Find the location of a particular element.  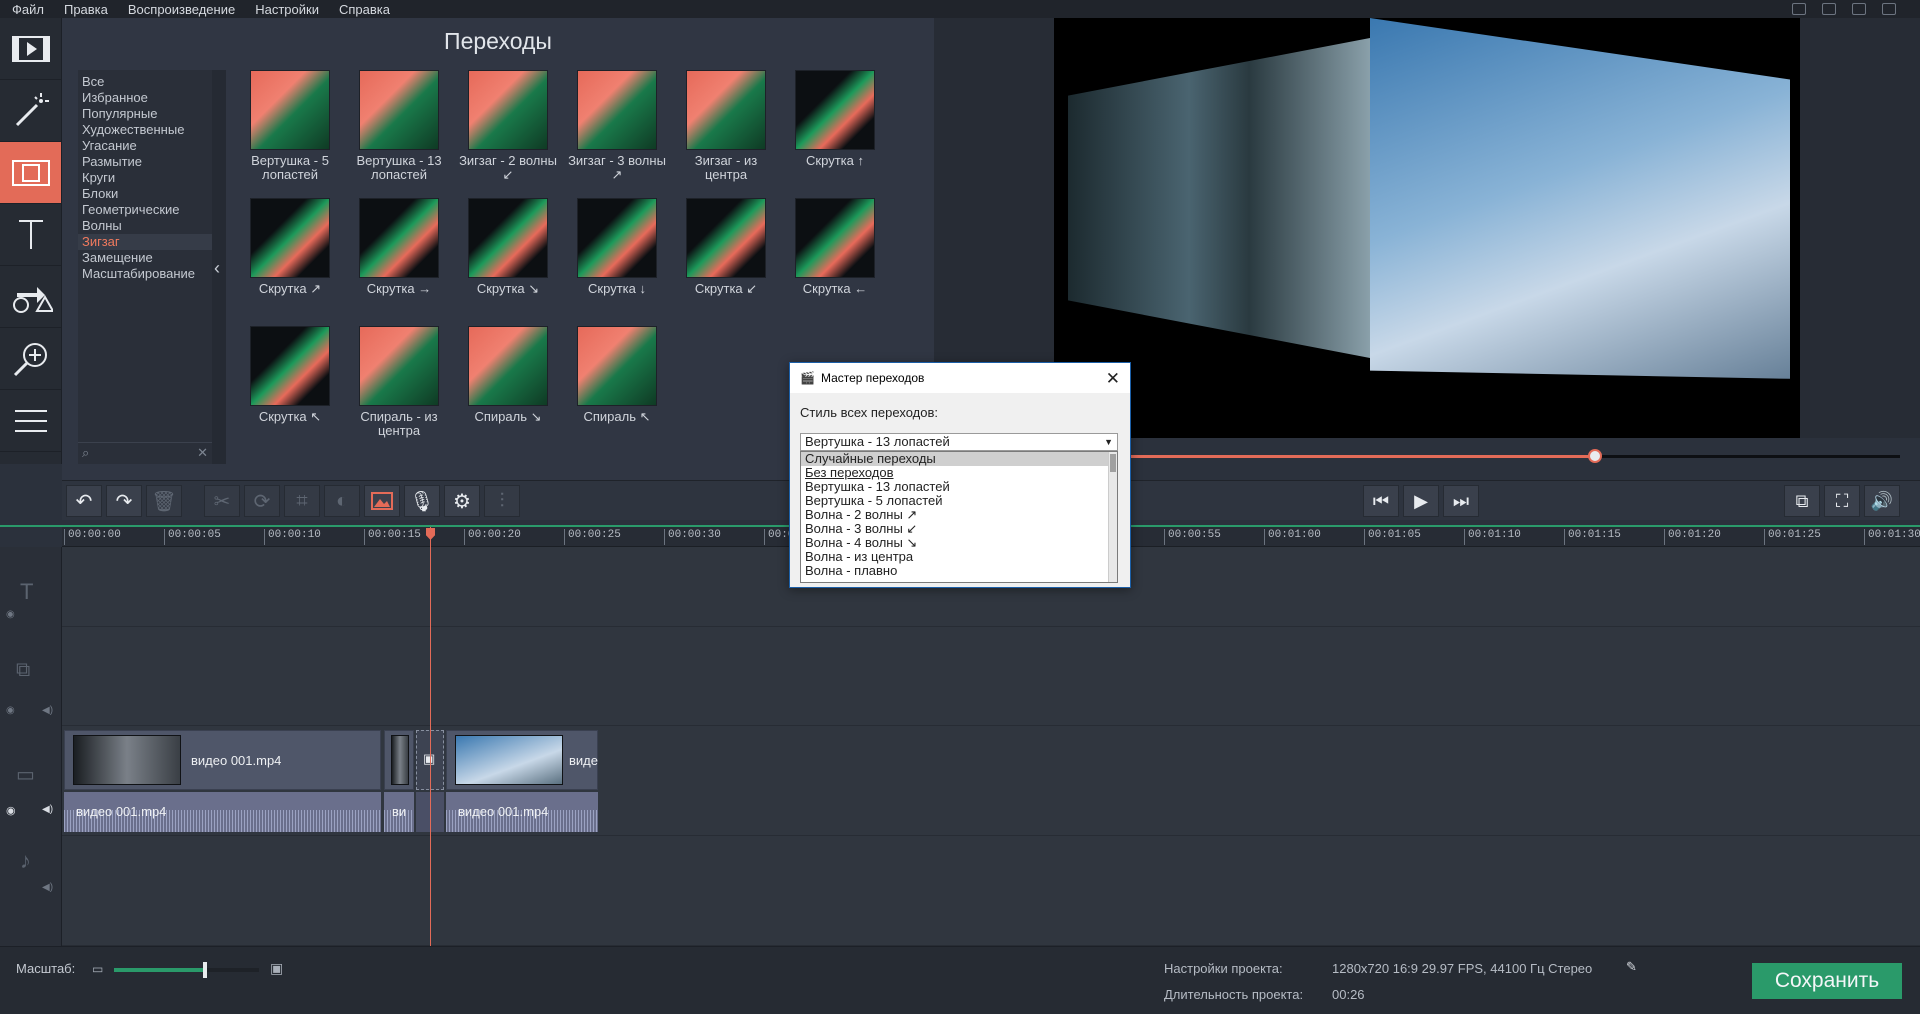

dropdown-arrow-icon: ▼ is located at coordinates (1108, 442).